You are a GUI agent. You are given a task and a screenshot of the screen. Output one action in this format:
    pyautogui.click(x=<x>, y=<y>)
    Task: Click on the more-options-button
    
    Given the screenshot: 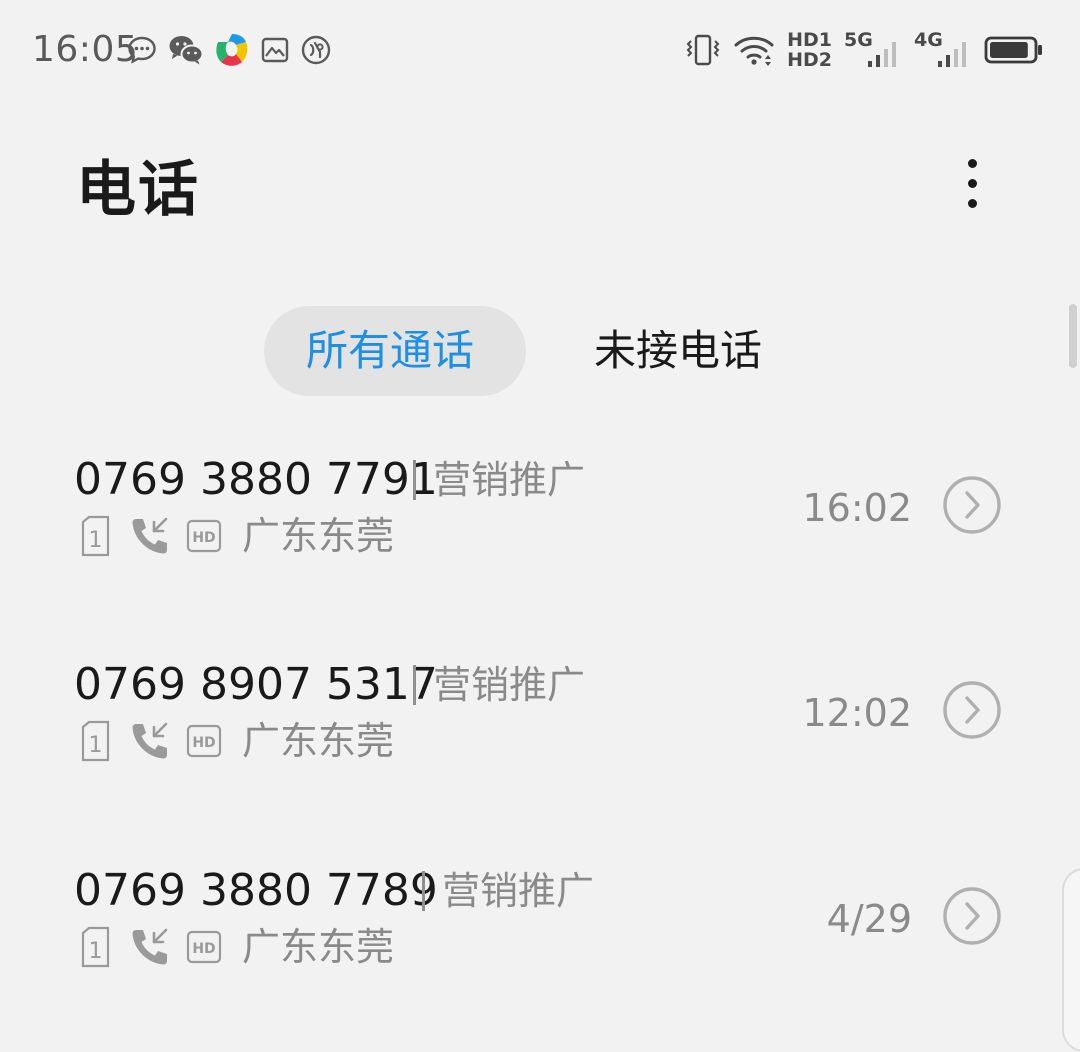 What is the action you would take?
    pyautogui.click(x=972, y=183)
    